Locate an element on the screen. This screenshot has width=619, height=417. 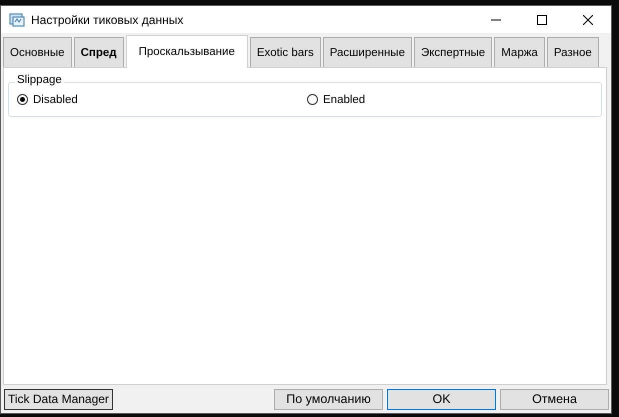
radio-label: Enabled is located at coordinates (344, 100).